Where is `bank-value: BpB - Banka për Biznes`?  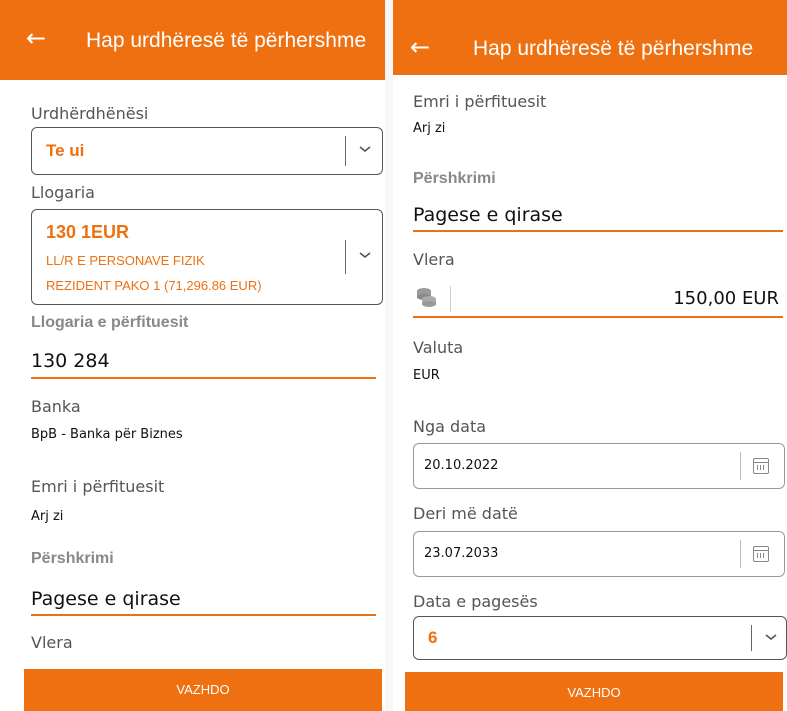 bank-value: BpB - Banka për Biznes is located at coordinates (107, 434).